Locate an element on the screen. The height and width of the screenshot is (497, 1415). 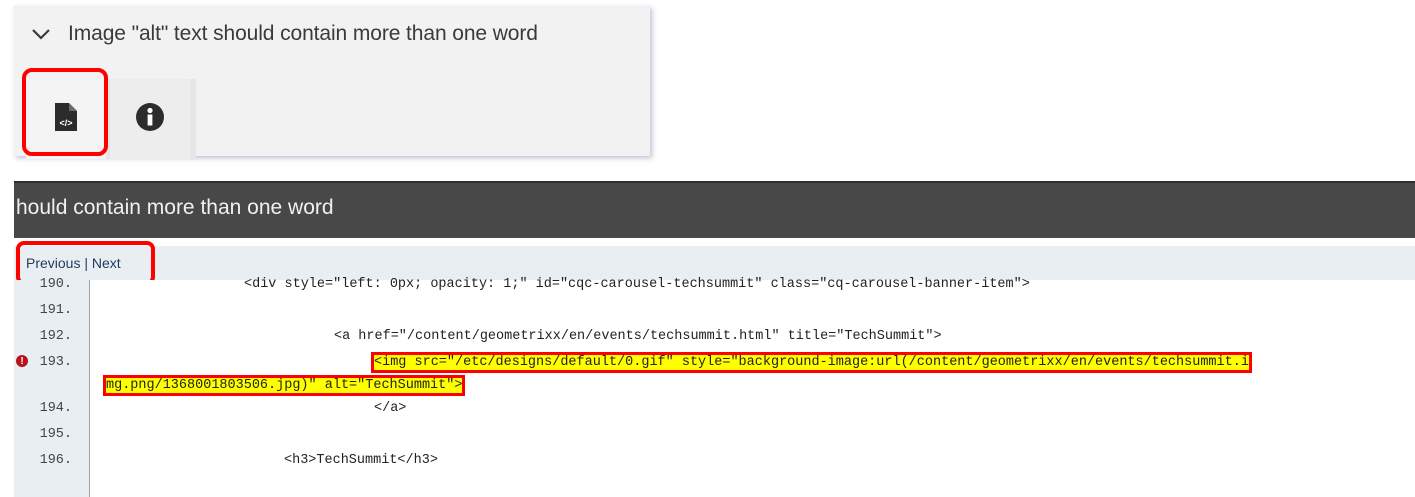
line-text: </a> is located at coordinates (390, 408).